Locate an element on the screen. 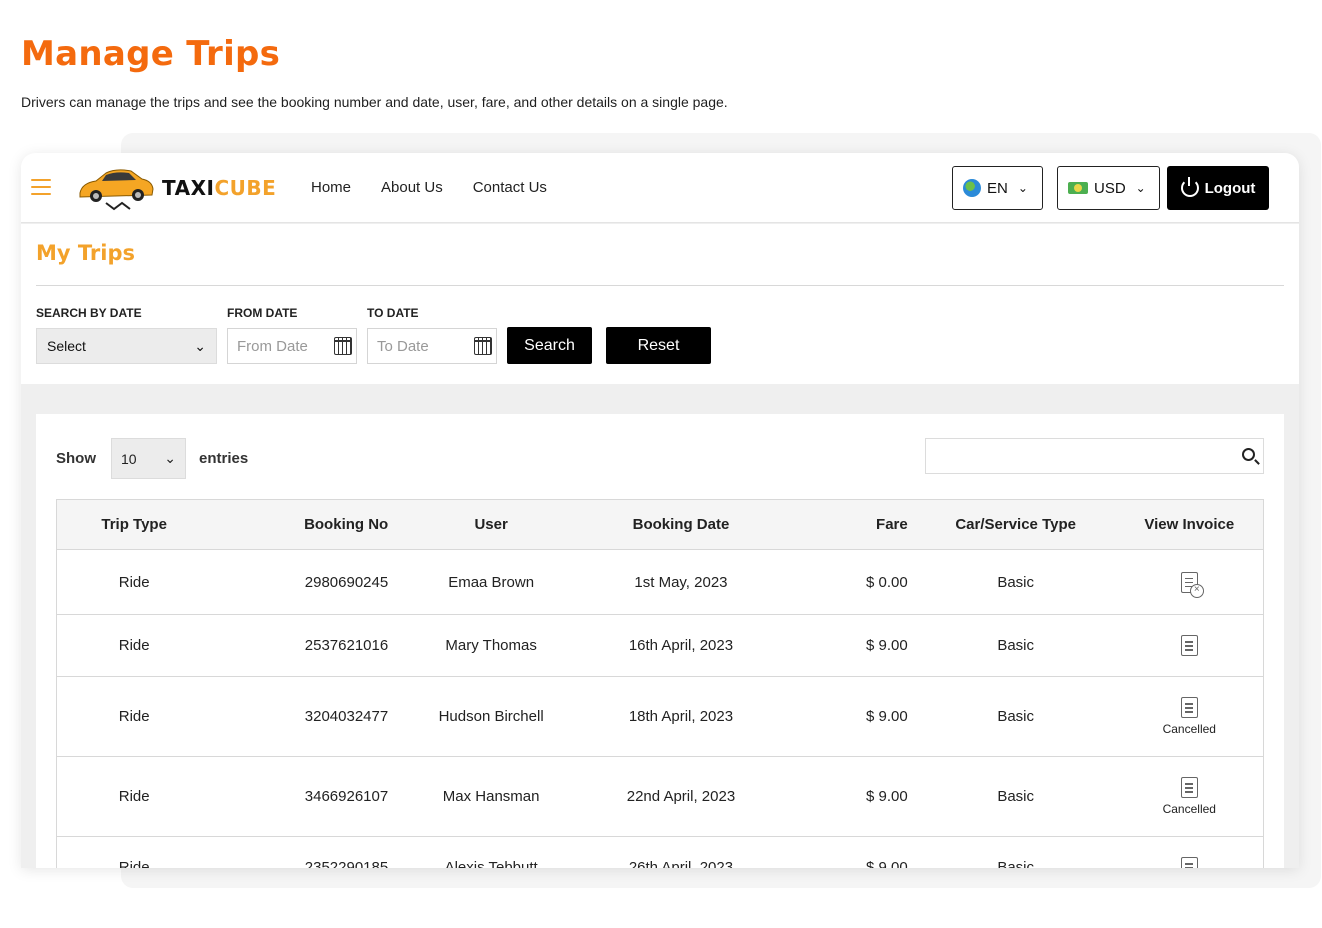 This screenshot has height=928, width=1322. user-cell: Max Hansman is located at coordinates (491, 796).